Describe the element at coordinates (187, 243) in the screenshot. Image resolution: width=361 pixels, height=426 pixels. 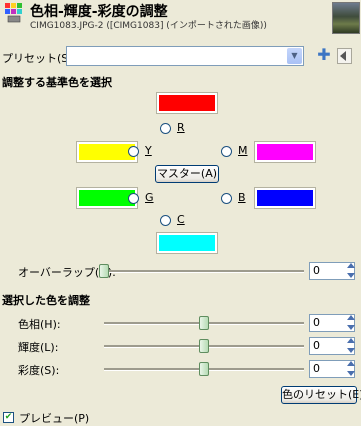
I see `swatch-cyan` at that location.